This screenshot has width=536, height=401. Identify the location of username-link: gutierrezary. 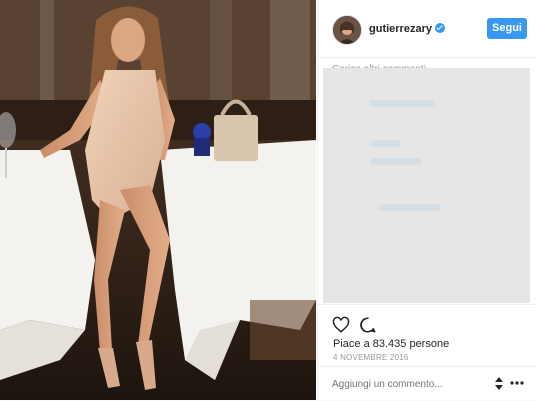
(407, 29).